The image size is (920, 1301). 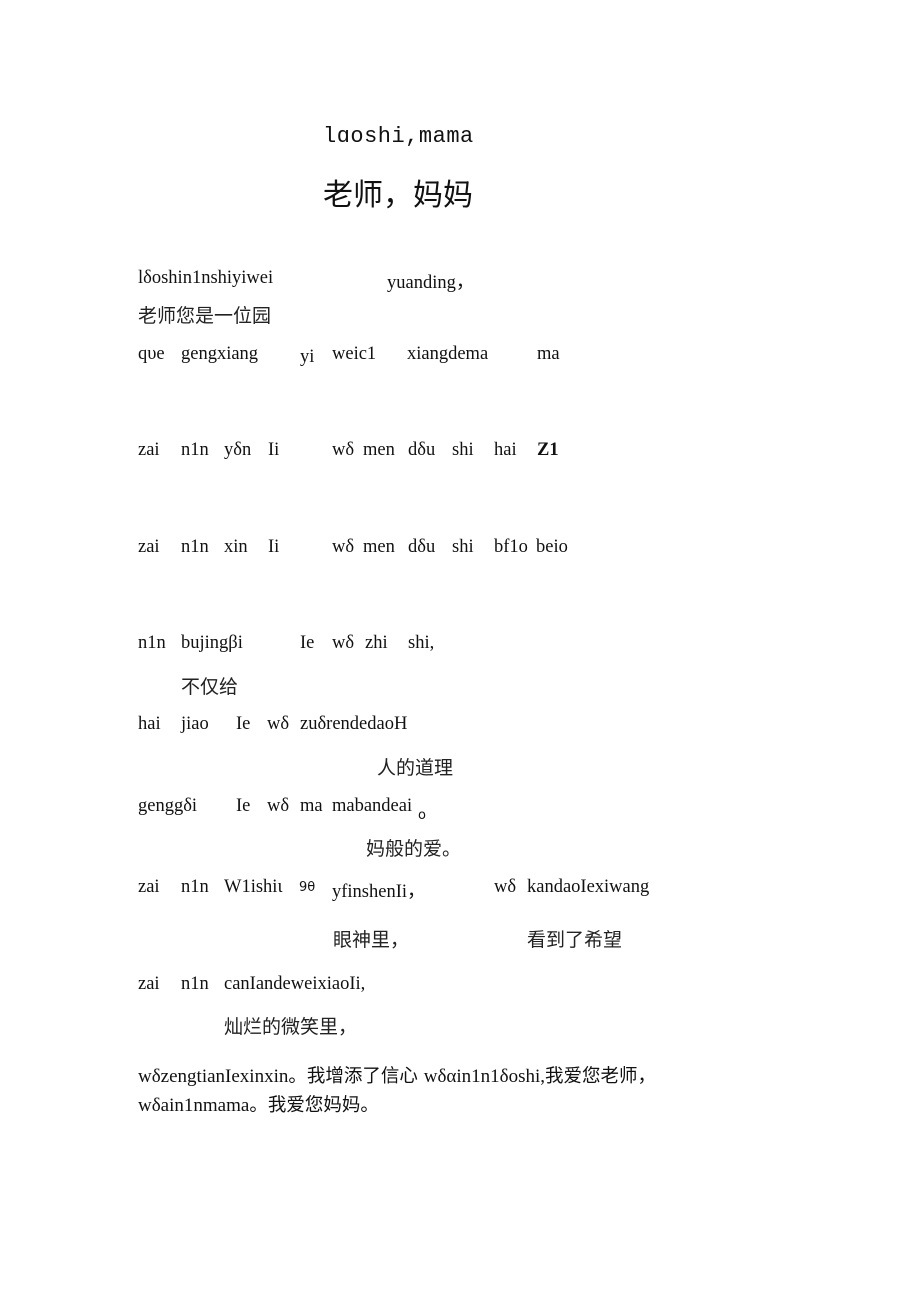 I want to click on closing-chinese: 。我爱您妈妈。, so click(x=314, y=1105).